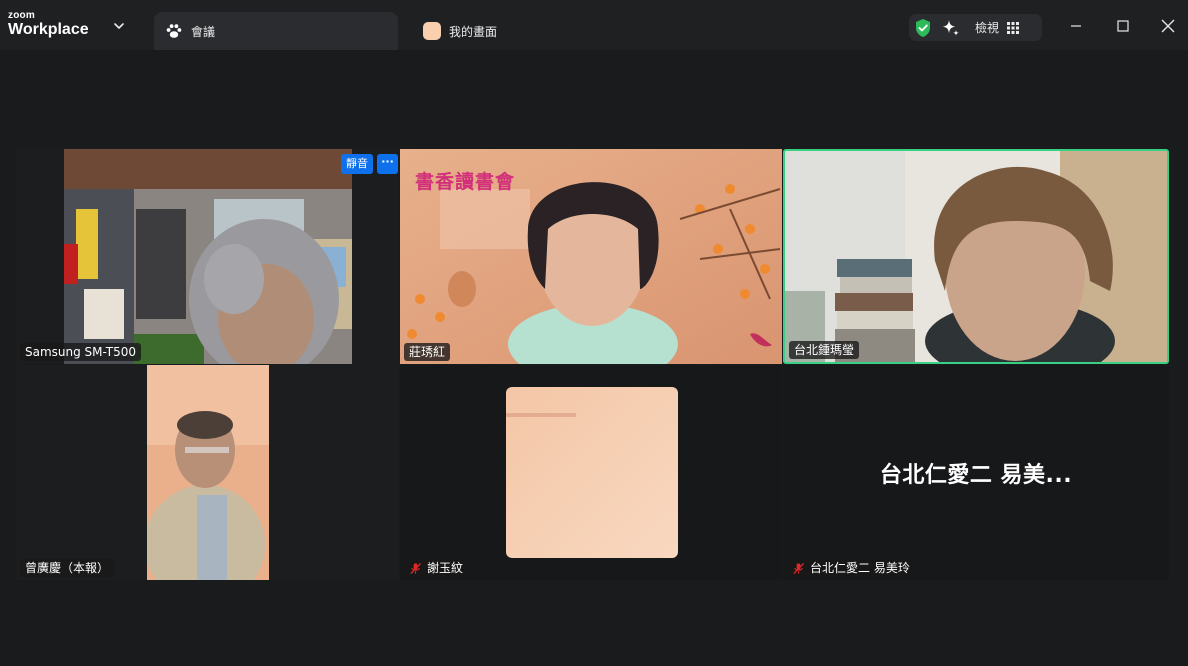 The width and height of the screenshot is (1188, 666). Describe the element at coordinates (951, 28) in the screenshot. I see `sparkle-icon` at that location.